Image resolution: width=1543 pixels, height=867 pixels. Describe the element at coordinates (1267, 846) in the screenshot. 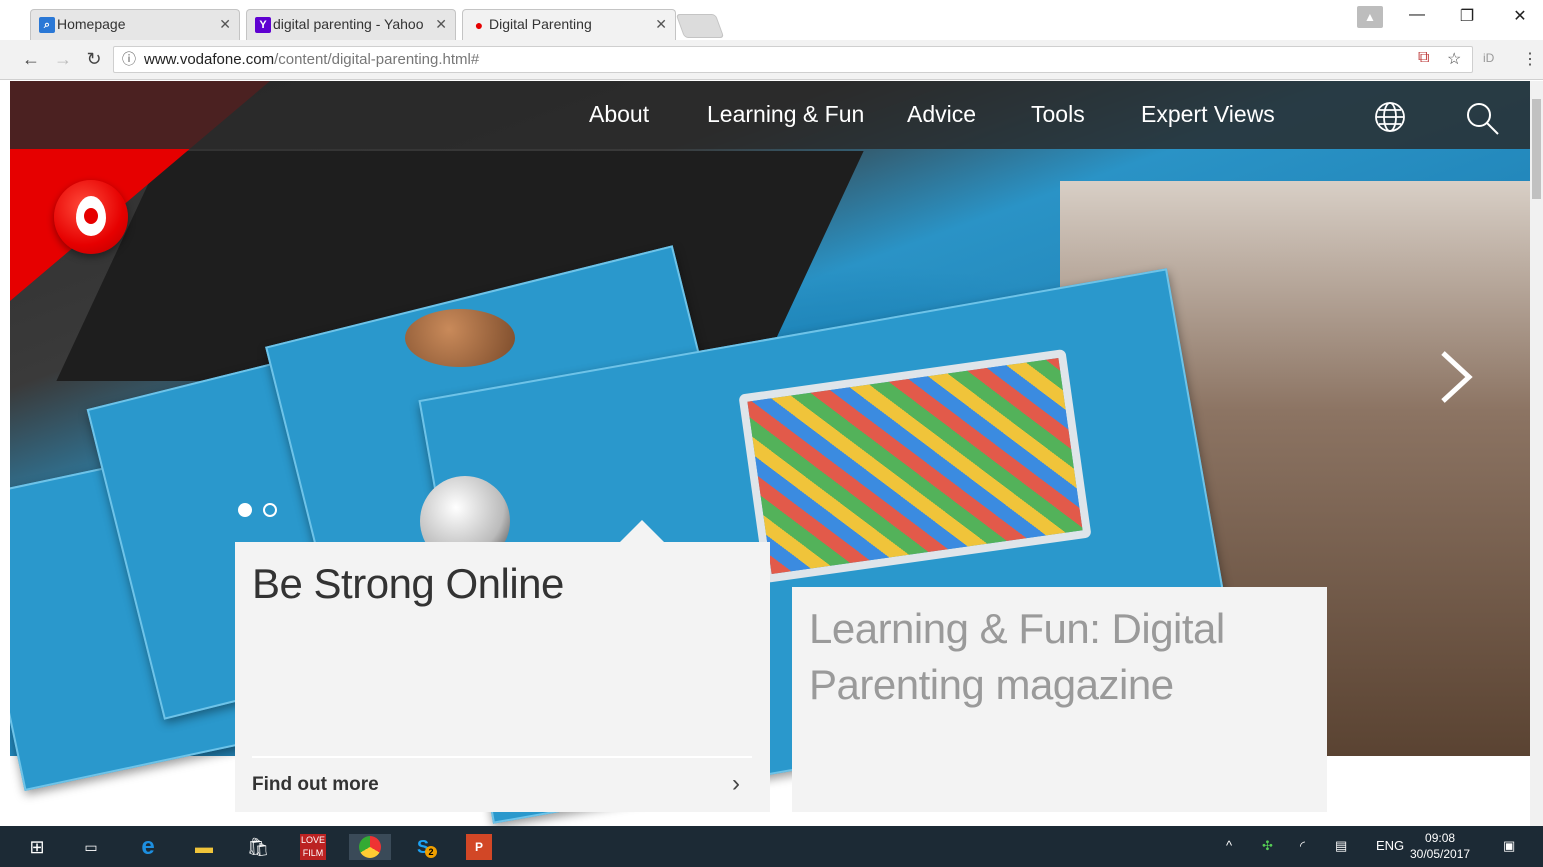

I see `network-share-icon: ✣` at that location.